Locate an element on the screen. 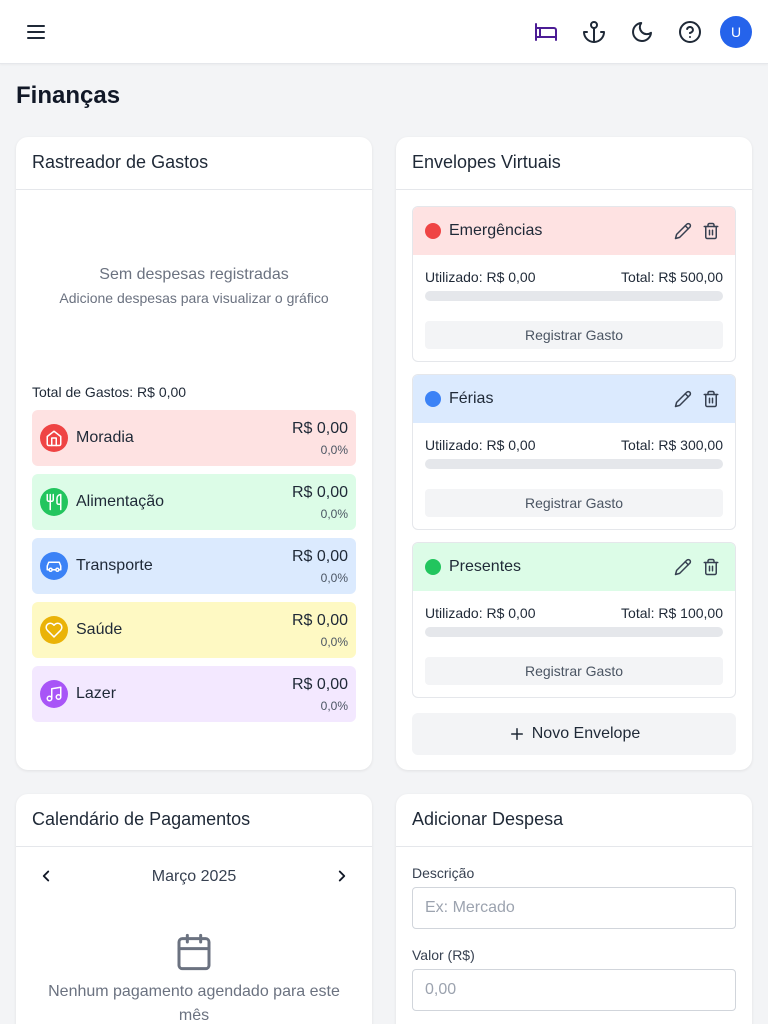 The width and height of the screenshot is (768, 1024). envelope-header: Emergências is located at coordinates (574, 231).